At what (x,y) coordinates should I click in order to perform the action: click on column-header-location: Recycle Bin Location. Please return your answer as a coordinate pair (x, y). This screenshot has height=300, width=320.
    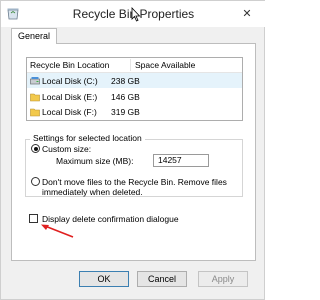
    Looking at the image, I should click on (69, 65).